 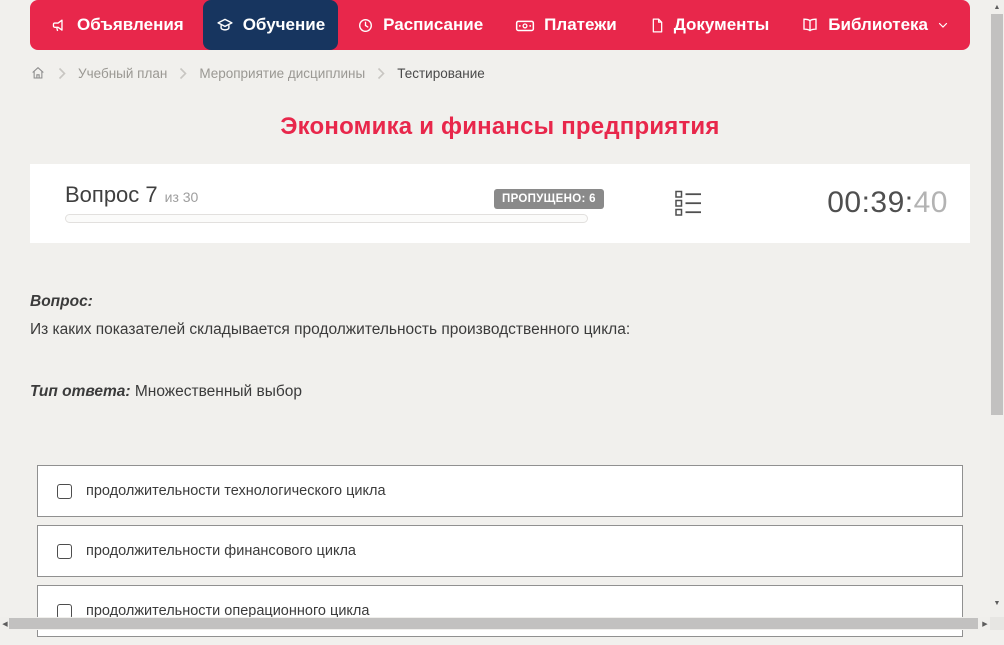 What do you see at coordinates (997, 623) in the screenshot?
I see `scrollbar-corner` at bounding box center [997, 623].